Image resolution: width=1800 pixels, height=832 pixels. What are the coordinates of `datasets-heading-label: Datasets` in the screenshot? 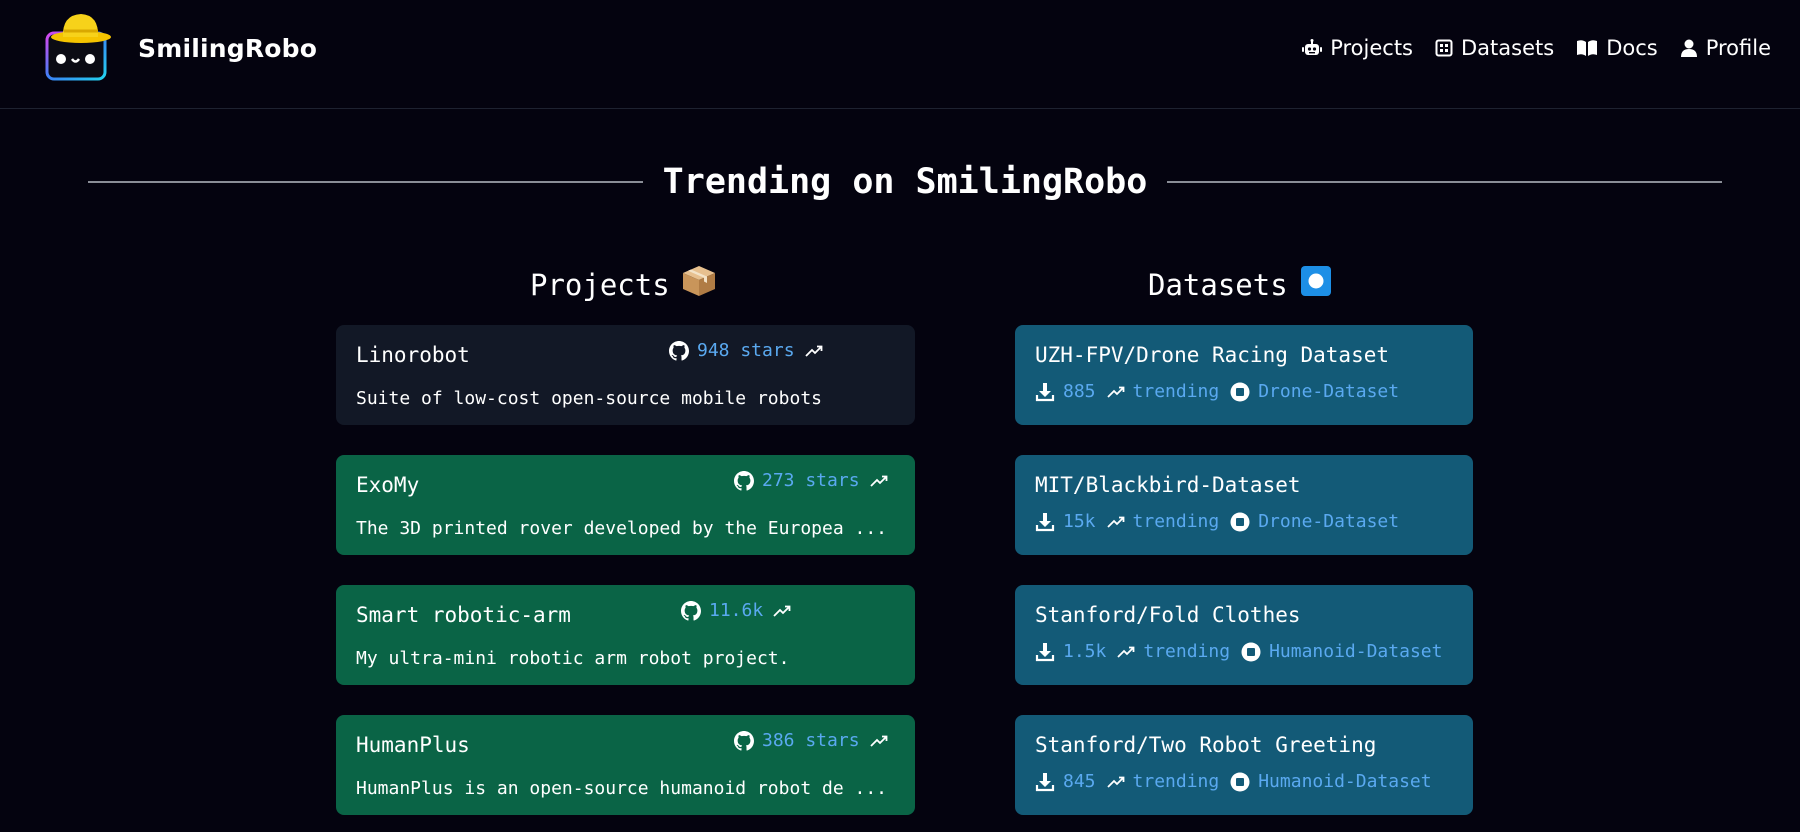 It's located at (1218, 284).